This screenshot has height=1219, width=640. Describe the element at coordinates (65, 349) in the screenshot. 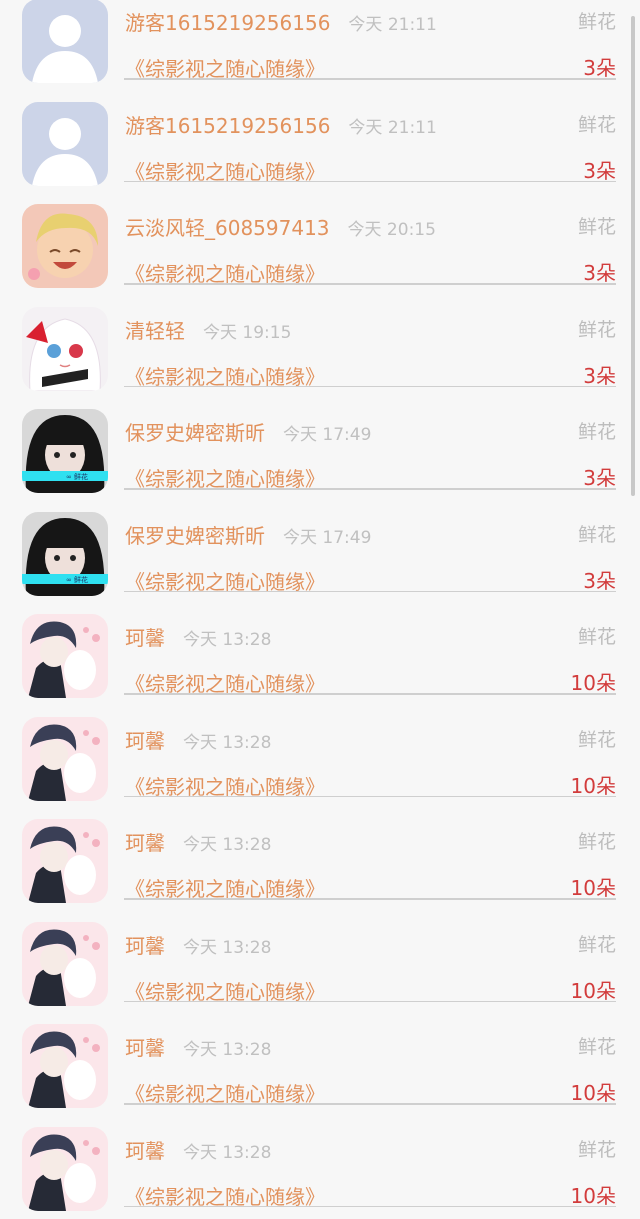

I see `anime-girl-avatar` at that location.